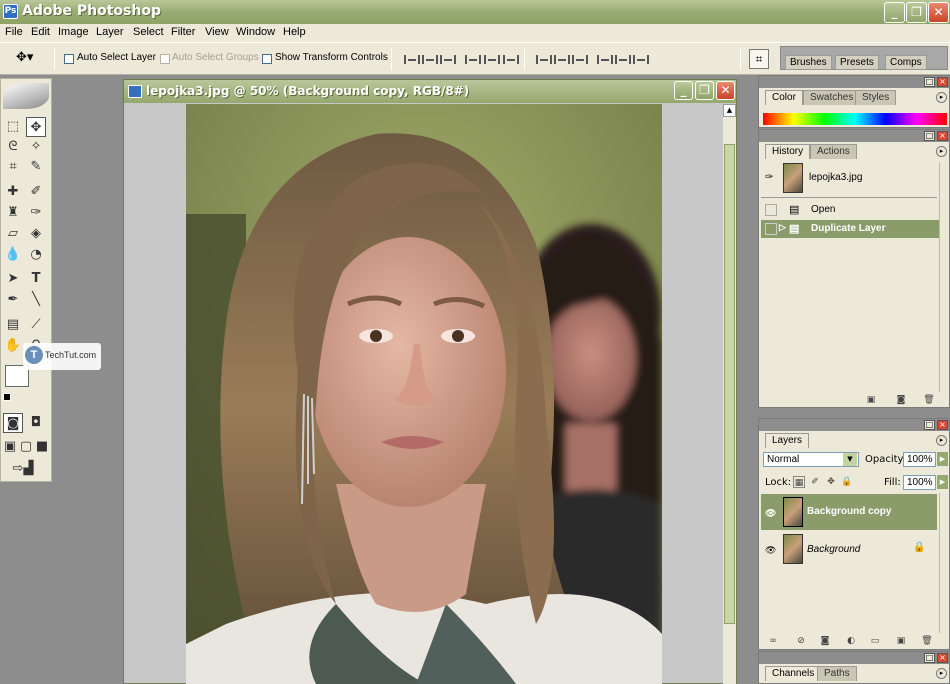 The image size is (950, 684). What do you see at coordinates (255, 32) in the screenshot?
I see `menu-window: Window` at bounding box center [255, 32].